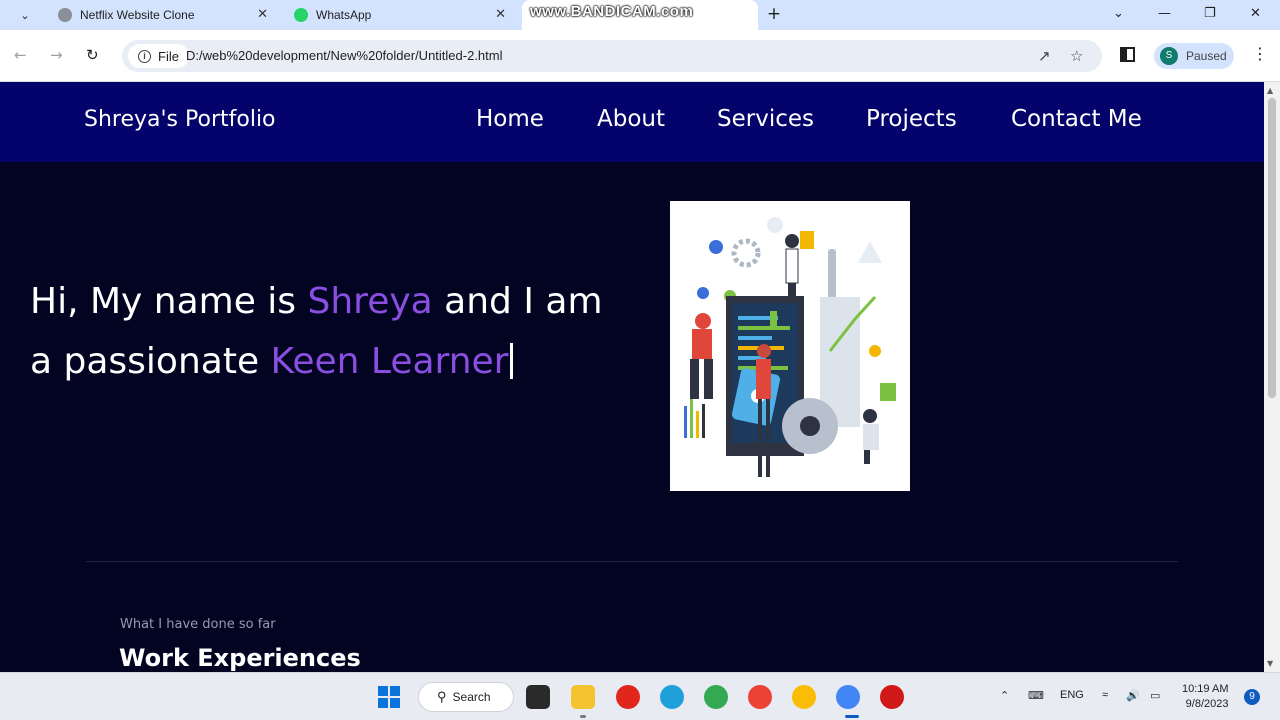 The height and width of the screenshot is (720, 1280). Describe the element at coordinates (848, 697) in the screenshot. I see `chrome-active-icon` at that location.